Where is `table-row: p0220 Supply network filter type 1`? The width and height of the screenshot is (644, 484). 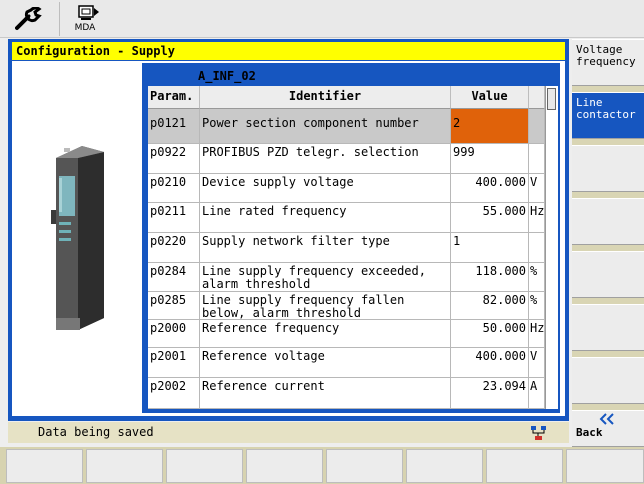 table-row: p0220 Supply network filter type 1 is located at coordinates (346, 248).